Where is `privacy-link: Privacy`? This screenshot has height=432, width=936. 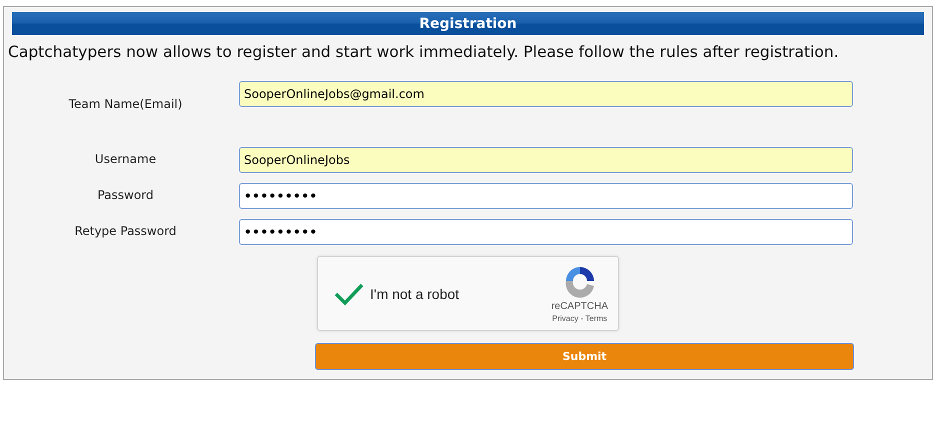
privacy-link: Privacy is located at coordinates (565, 318).